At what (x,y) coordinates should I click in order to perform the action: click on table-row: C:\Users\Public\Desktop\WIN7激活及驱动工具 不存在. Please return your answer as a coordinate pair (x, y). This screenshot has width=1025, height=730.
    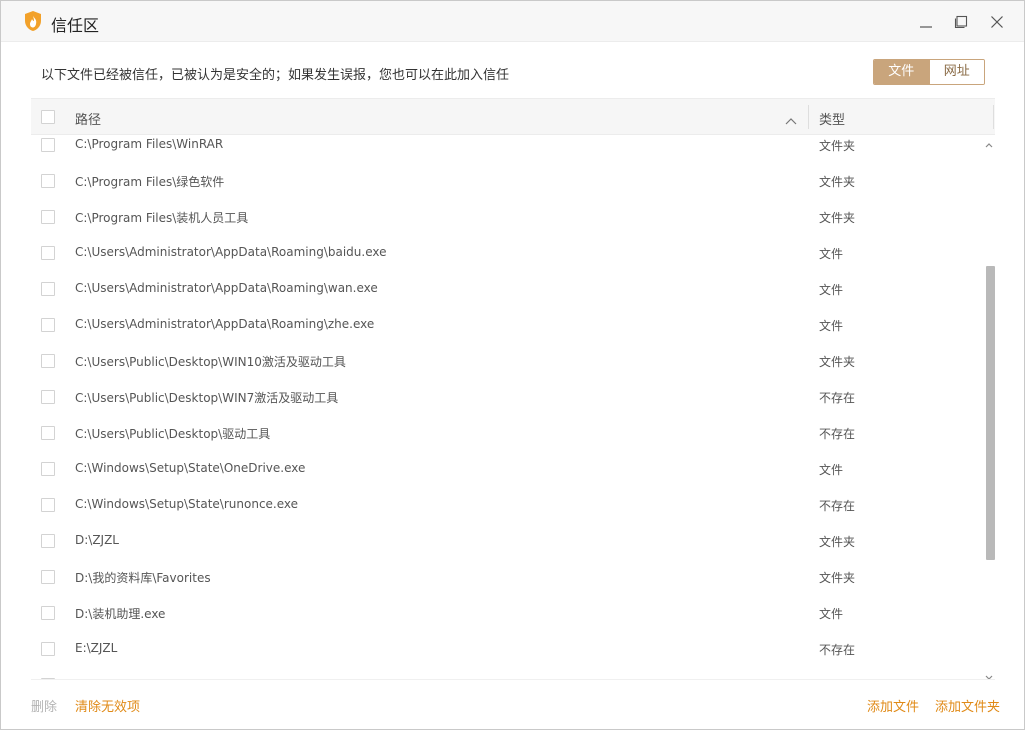
    Looking at the image, I should click on (506, 406).